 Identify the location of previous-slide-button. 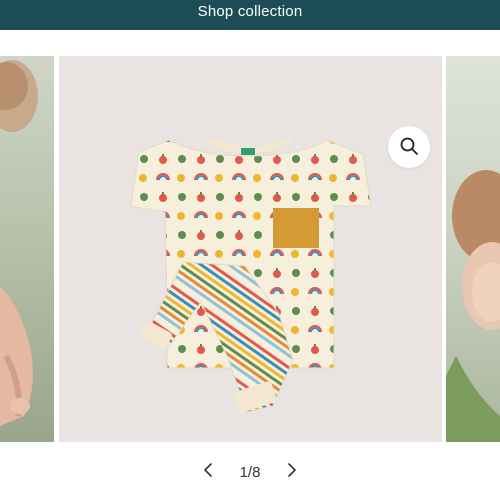
(209, 472).